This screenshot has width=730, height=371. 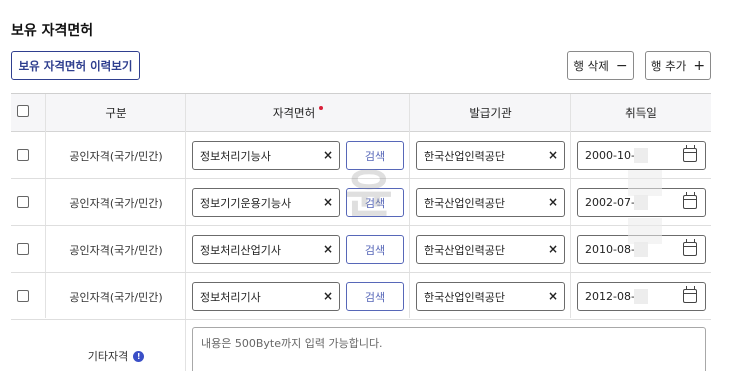 What do you see at coordinates (294, 113) in the screenshot?
I see `header-license-label: 자격면허` at bounding box center [294, 113].